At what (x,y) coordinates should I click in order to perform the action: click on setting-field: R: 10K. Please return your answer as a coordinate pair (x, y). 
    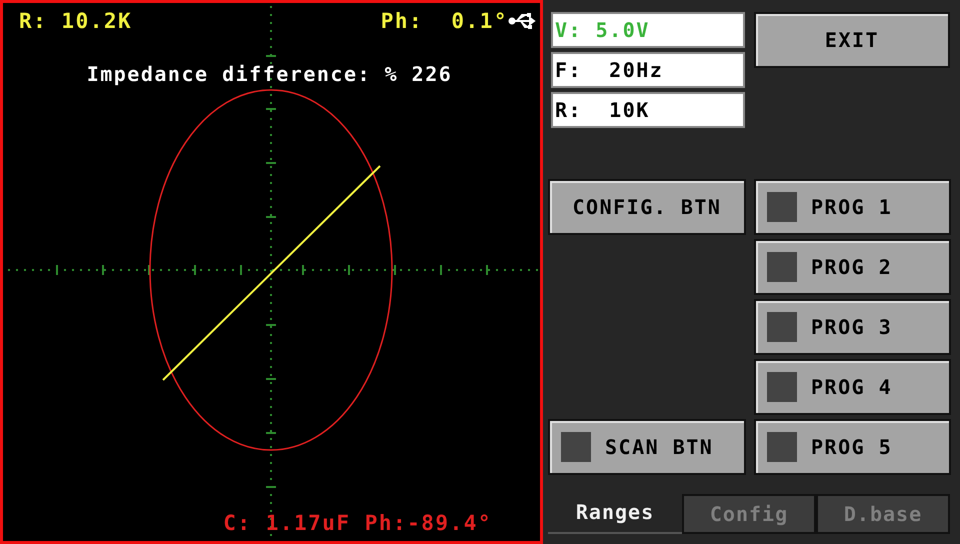
    Looking at the image, I should click on (648, 110).